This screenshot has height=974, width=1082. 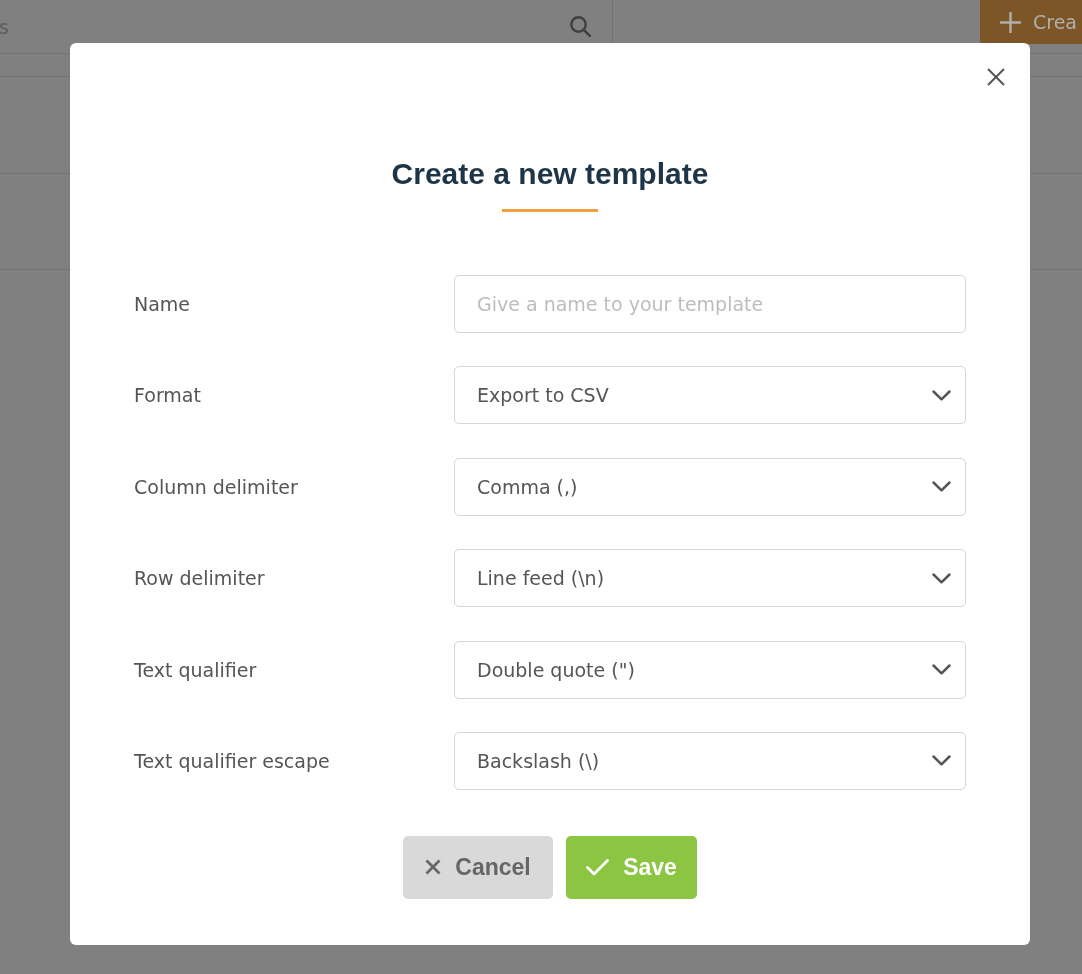 I want to click on name-input: Give a name to your template, so click(x=710, y=304).